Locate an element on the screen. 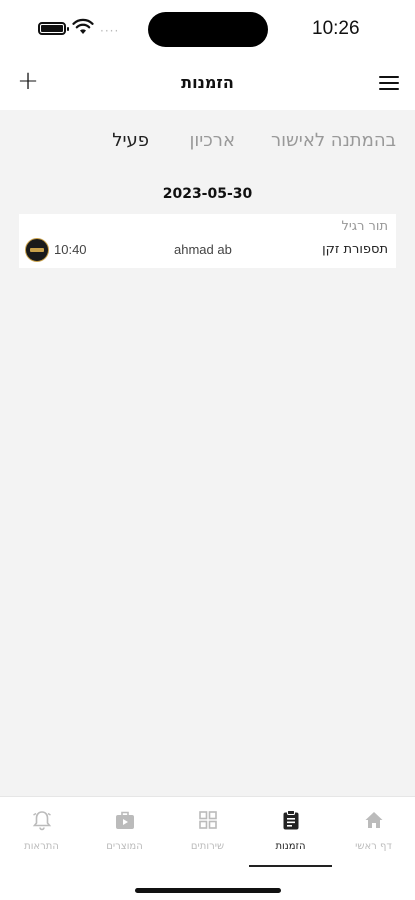  app-header: + הזמנות is located at coordinates (207, 84).